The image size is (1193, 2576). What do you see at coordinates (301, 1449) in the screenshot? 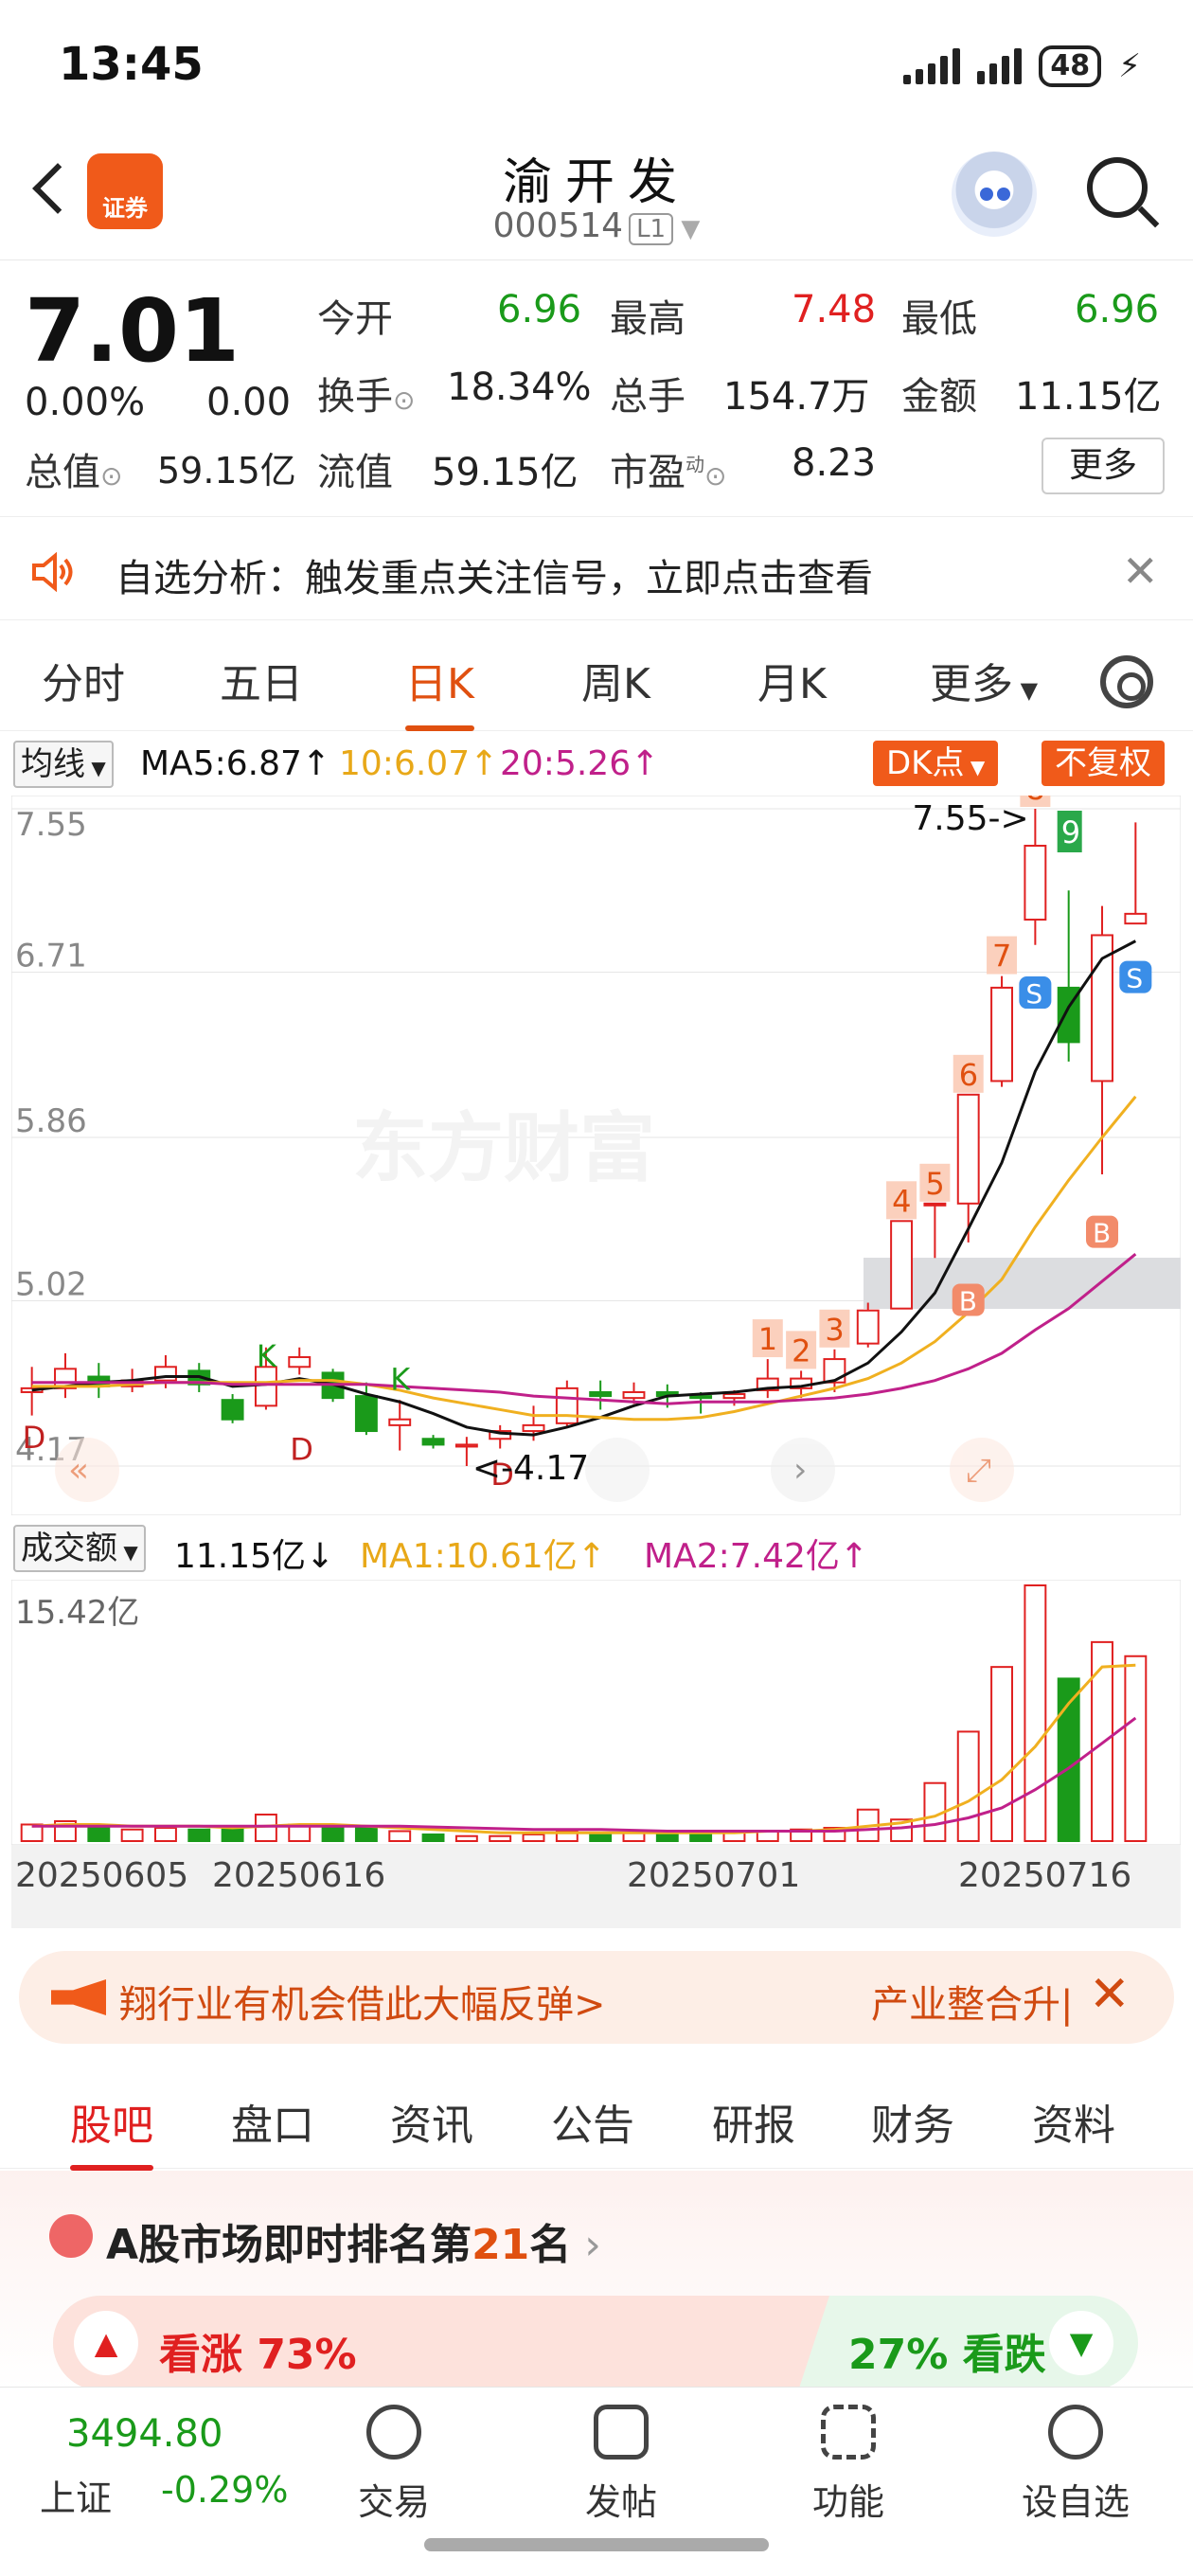
I see `kd-signal: D` at bounding box center [301, 1449].